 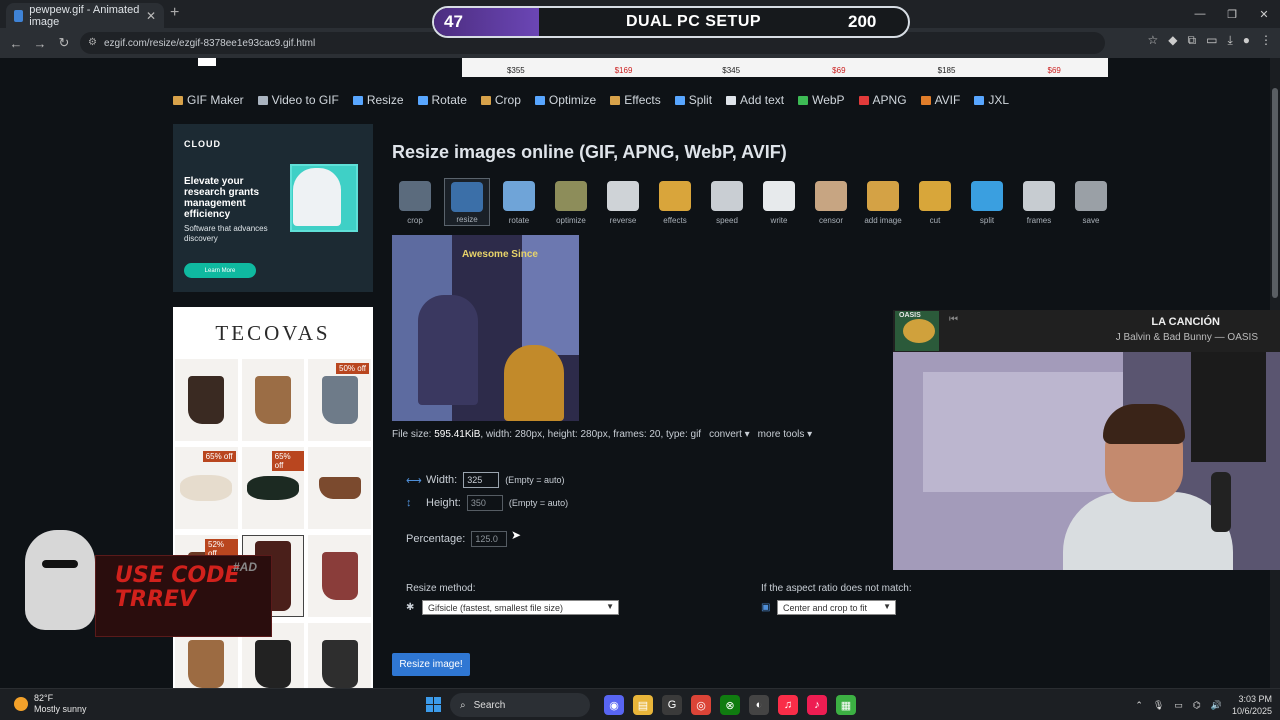 I want to click on resize-image-button: Resize image!, so click(x=431, y=664).